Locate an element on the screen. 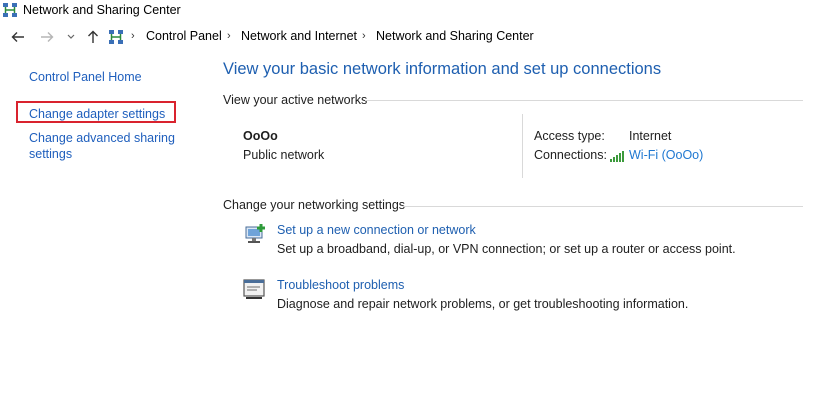 The width and height of the screenshot is (831, 410). connections-label: Connections: is located at coordinates (570, 155).